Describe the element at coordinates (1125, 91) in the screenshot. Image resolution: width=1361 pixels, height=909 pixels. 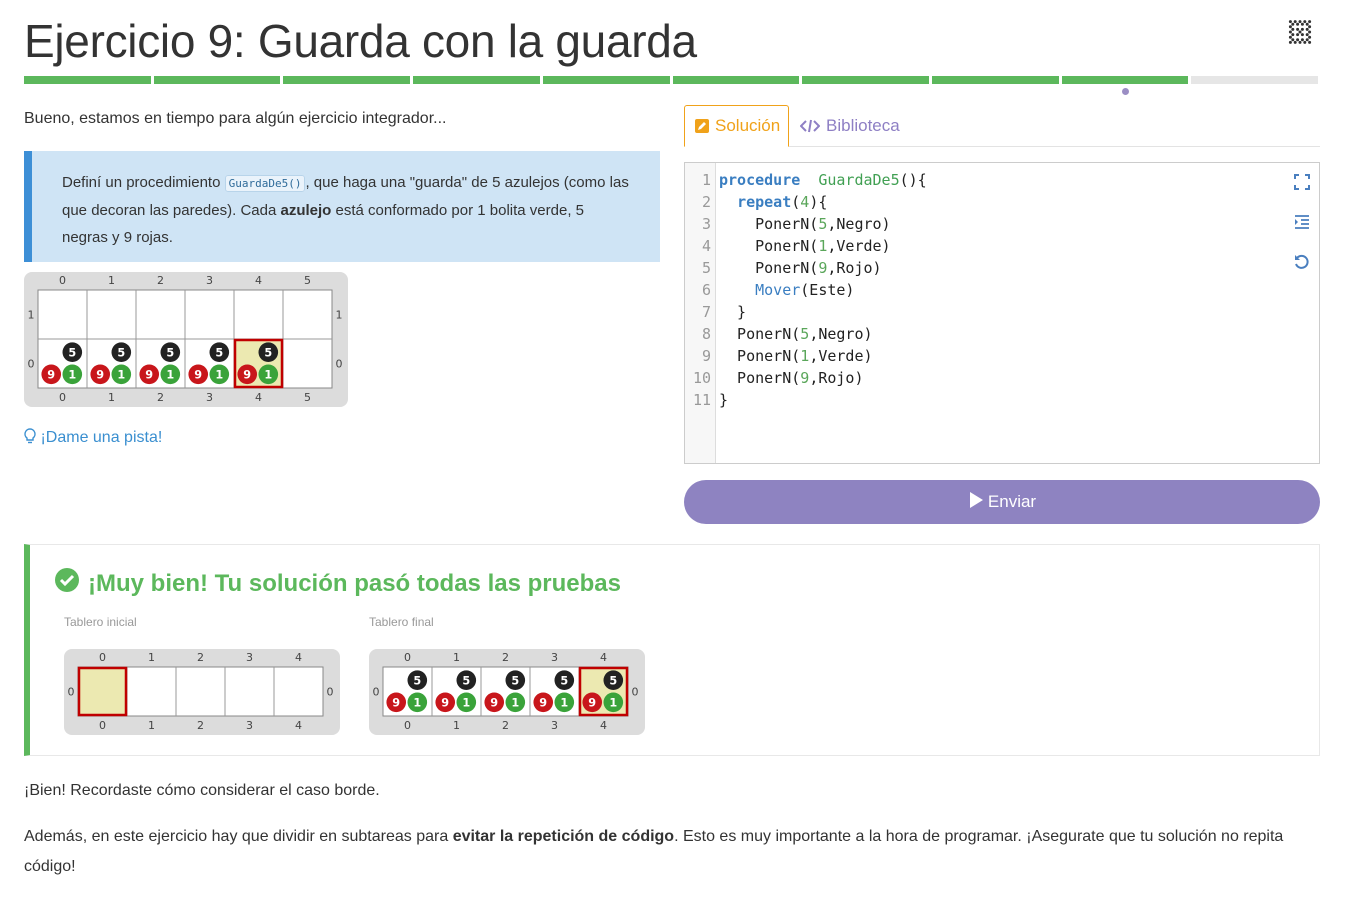
I see `current-exercise-marker` at that location.